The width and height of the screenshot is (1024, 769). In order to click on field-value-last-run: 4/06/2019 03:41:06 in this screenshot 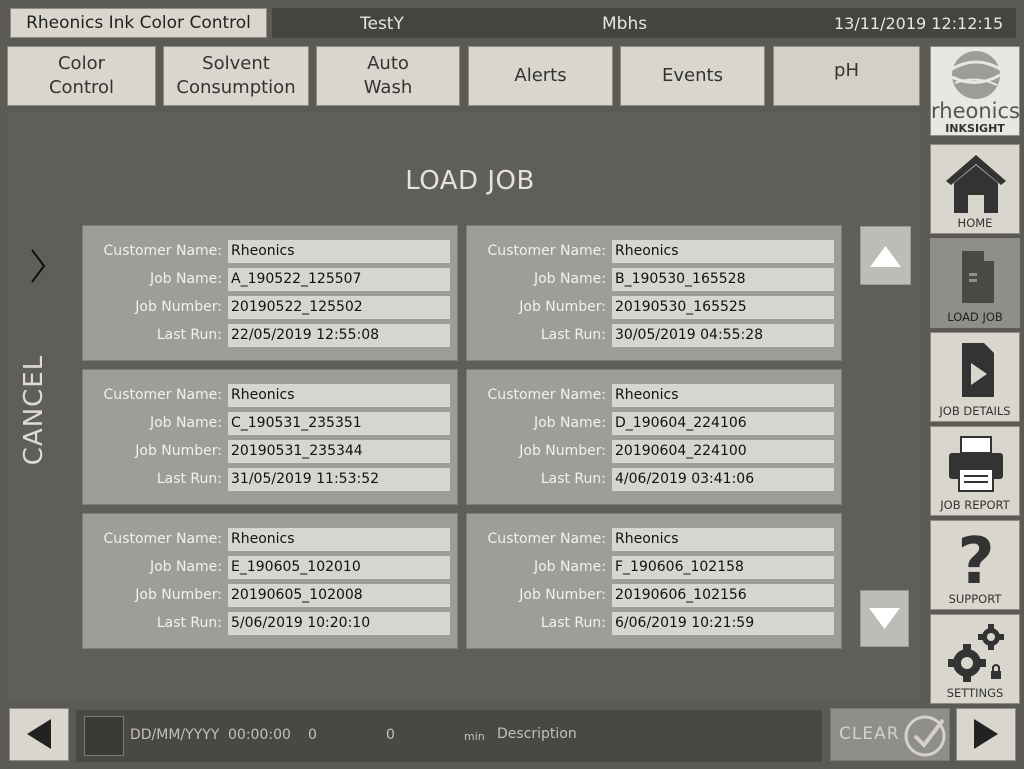, I will do `click(723, 479)`.